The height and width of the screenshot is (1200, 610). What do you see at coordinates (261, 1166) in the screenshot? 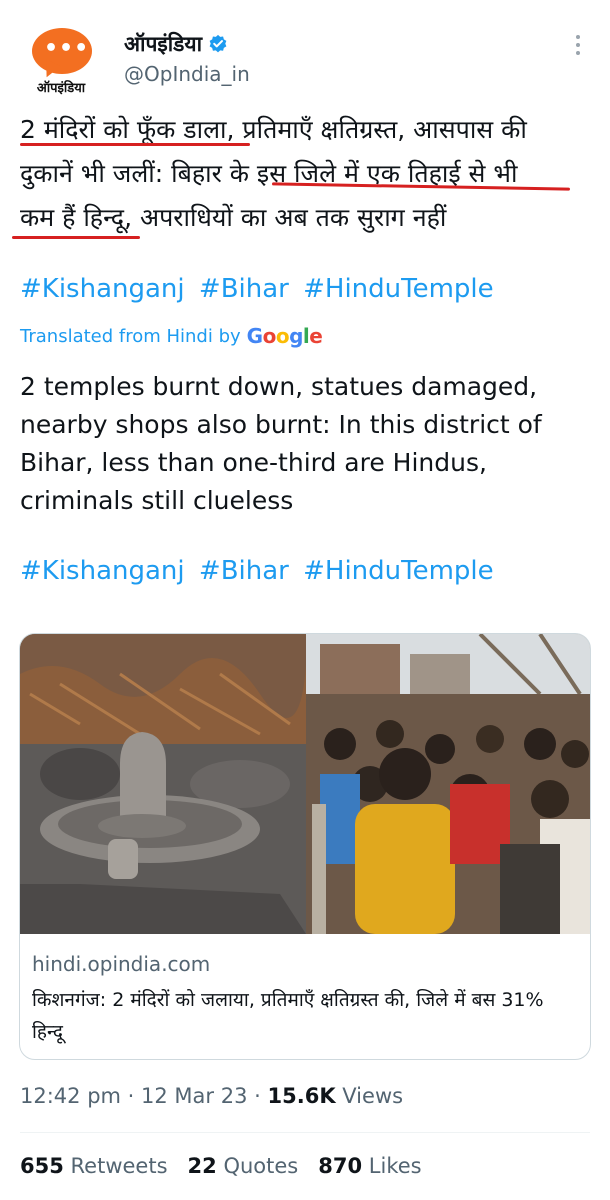
I see `quotes-label: Quotes` at bounding box center [261, 1166].